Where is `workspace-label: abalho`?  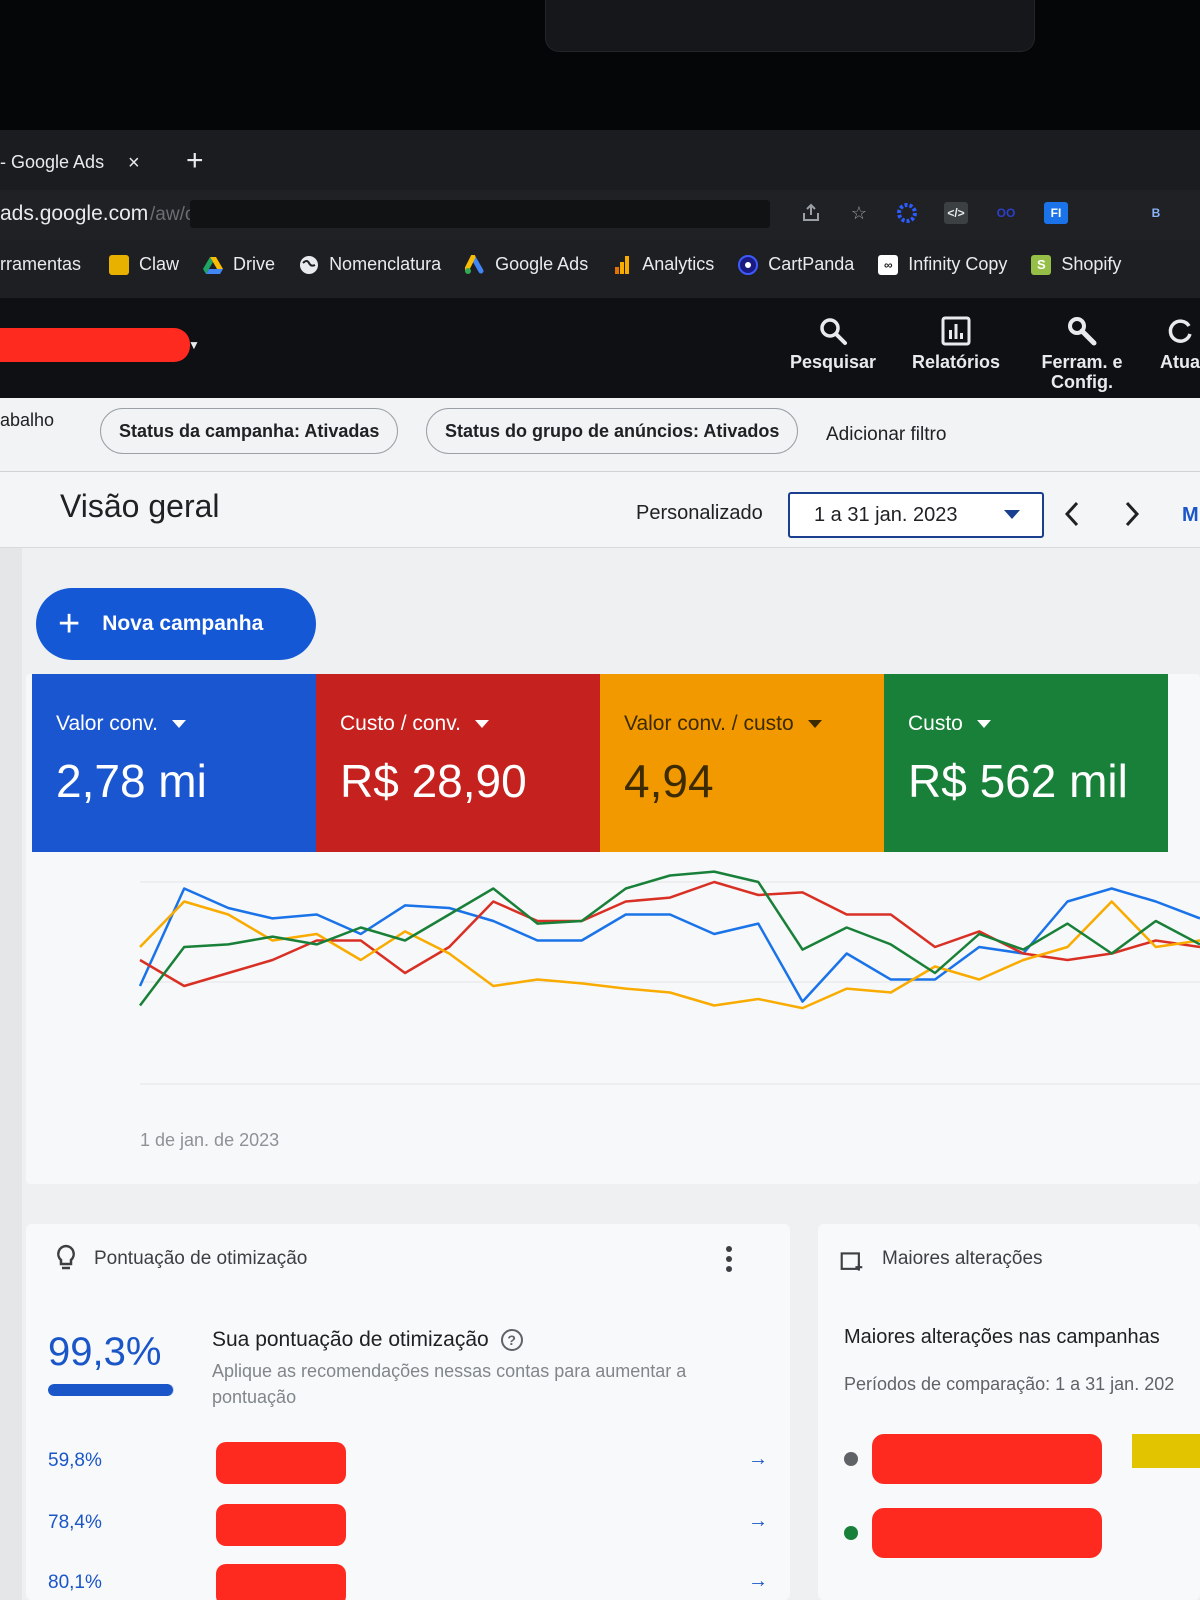
workspace-label: abalho is located at coordinates (27, 420).